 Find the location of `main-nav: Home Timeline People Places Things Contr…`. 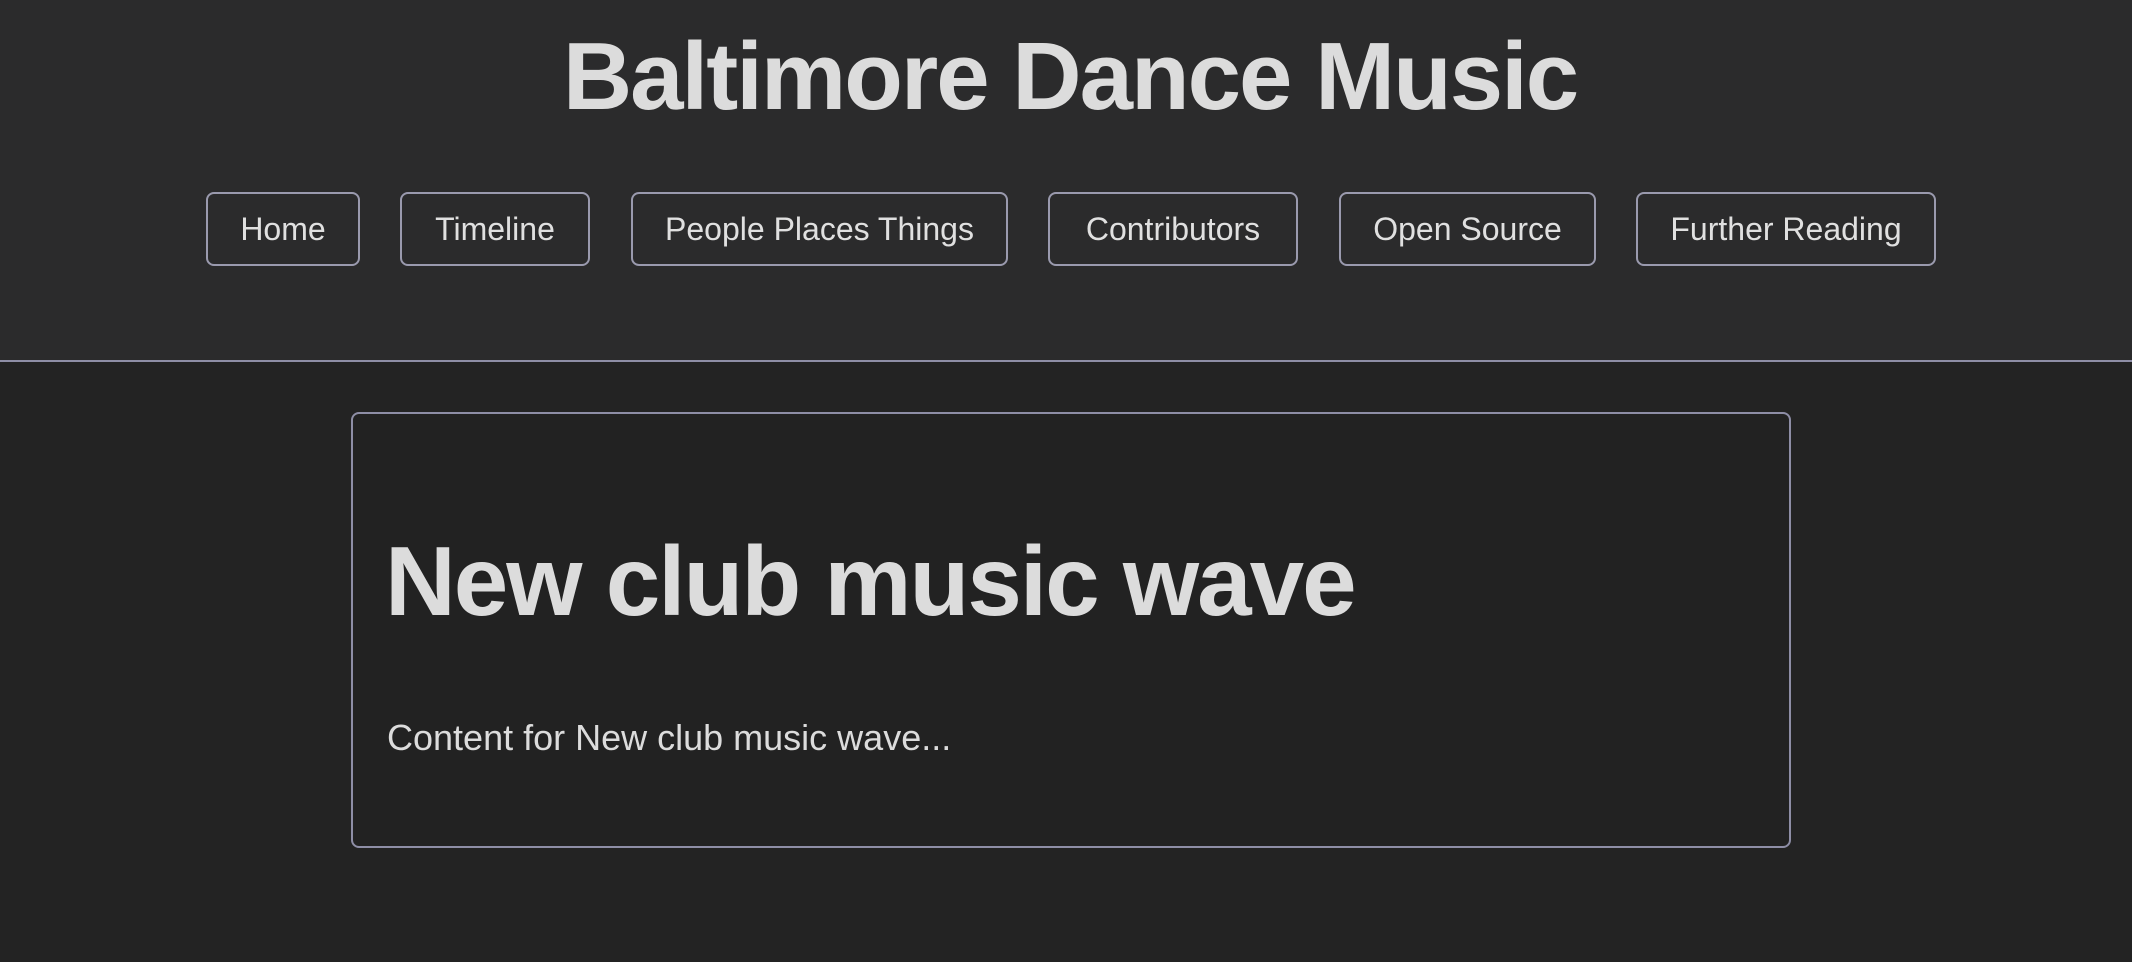

main-nav: Home Timeline People Places Things Contr… is located at coordinates (1066, 229).